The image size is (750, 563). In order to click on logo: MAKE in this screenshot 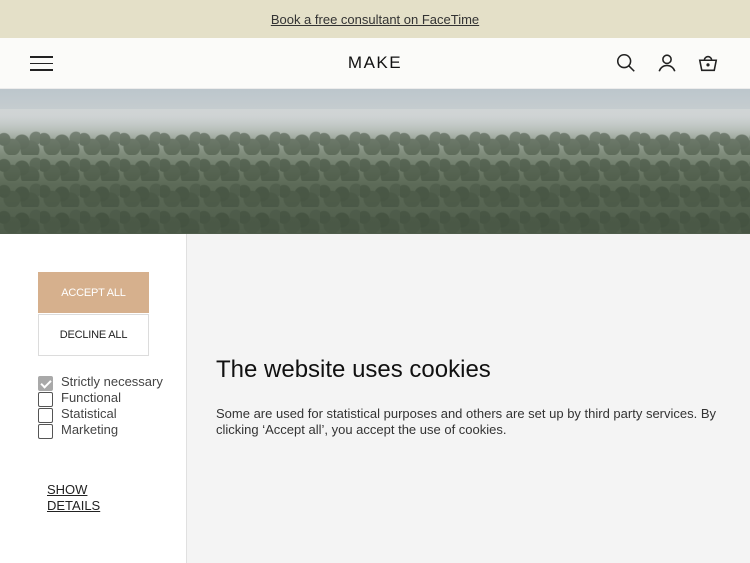, I will do `click(375, 63)`.